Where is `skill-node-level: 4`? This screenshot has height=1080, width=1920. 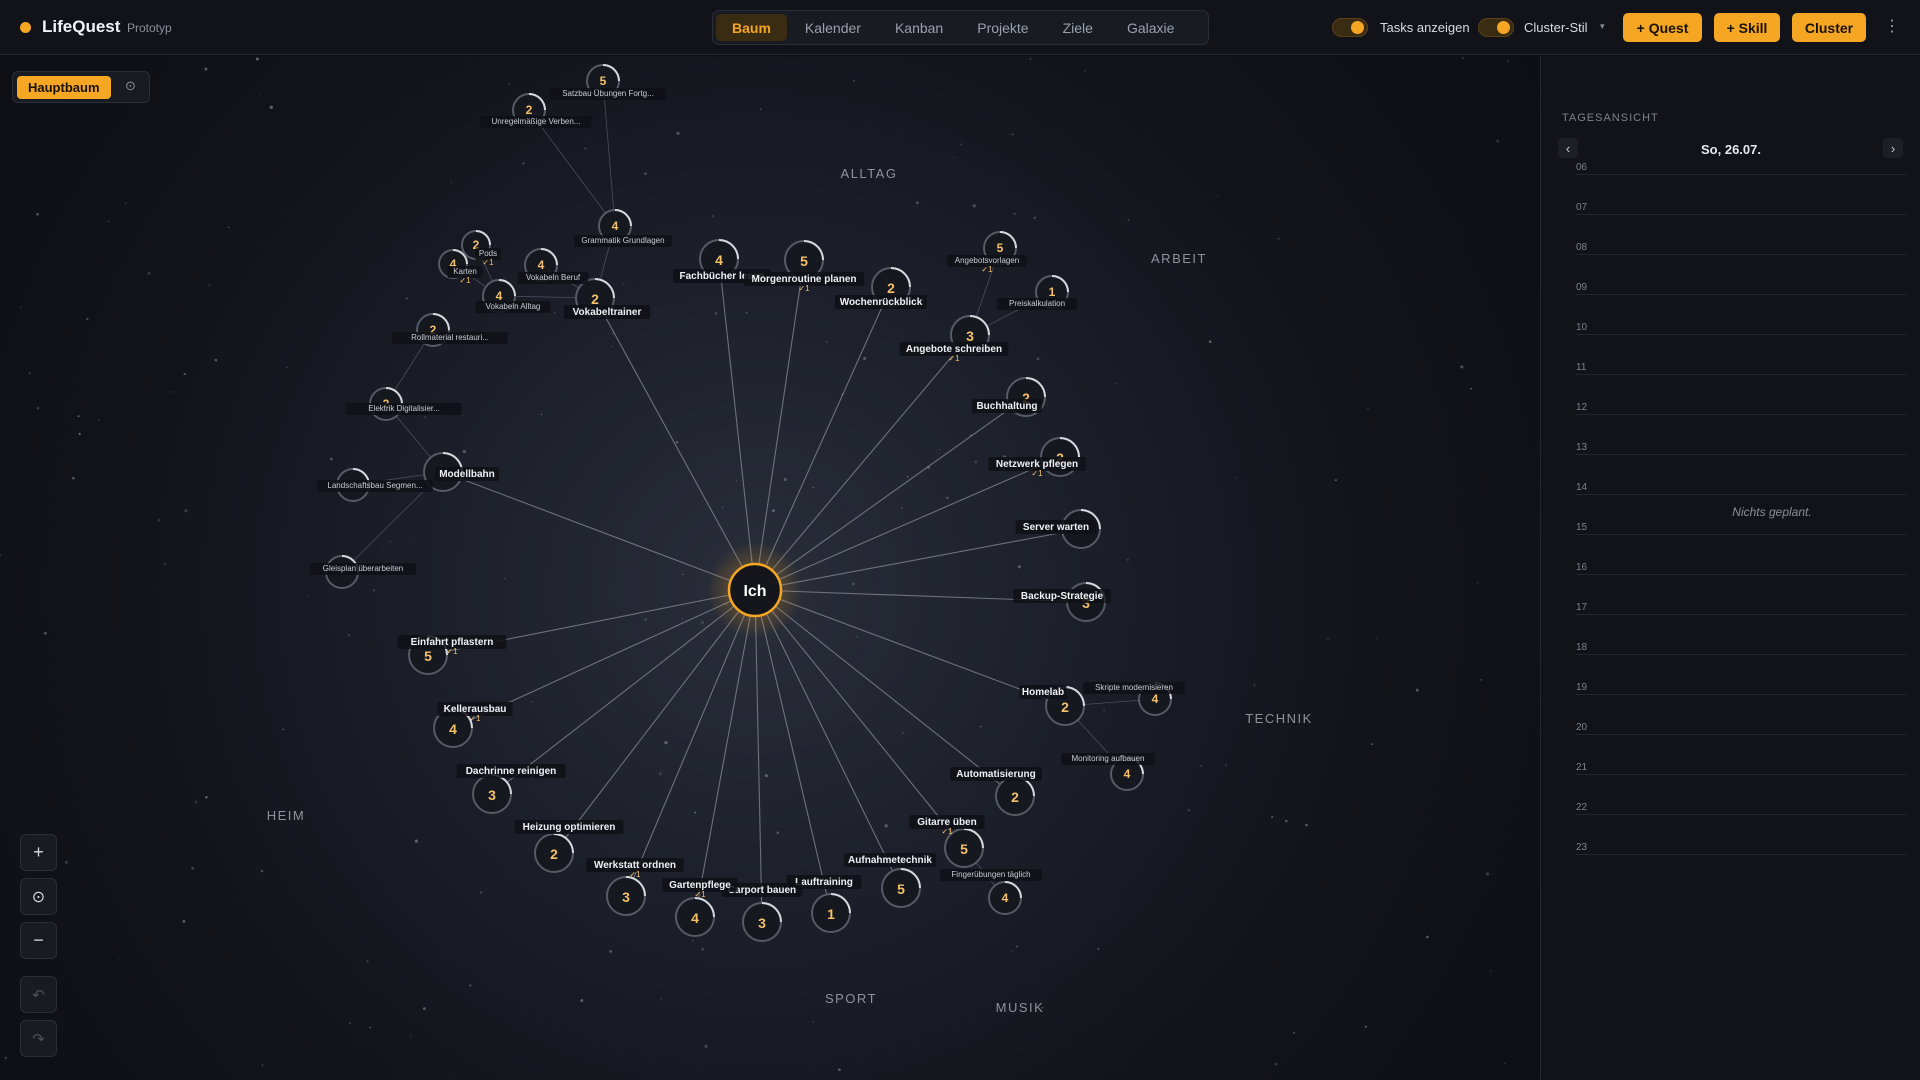
skill-node-level: 4 is located at coordinates (541, 265).